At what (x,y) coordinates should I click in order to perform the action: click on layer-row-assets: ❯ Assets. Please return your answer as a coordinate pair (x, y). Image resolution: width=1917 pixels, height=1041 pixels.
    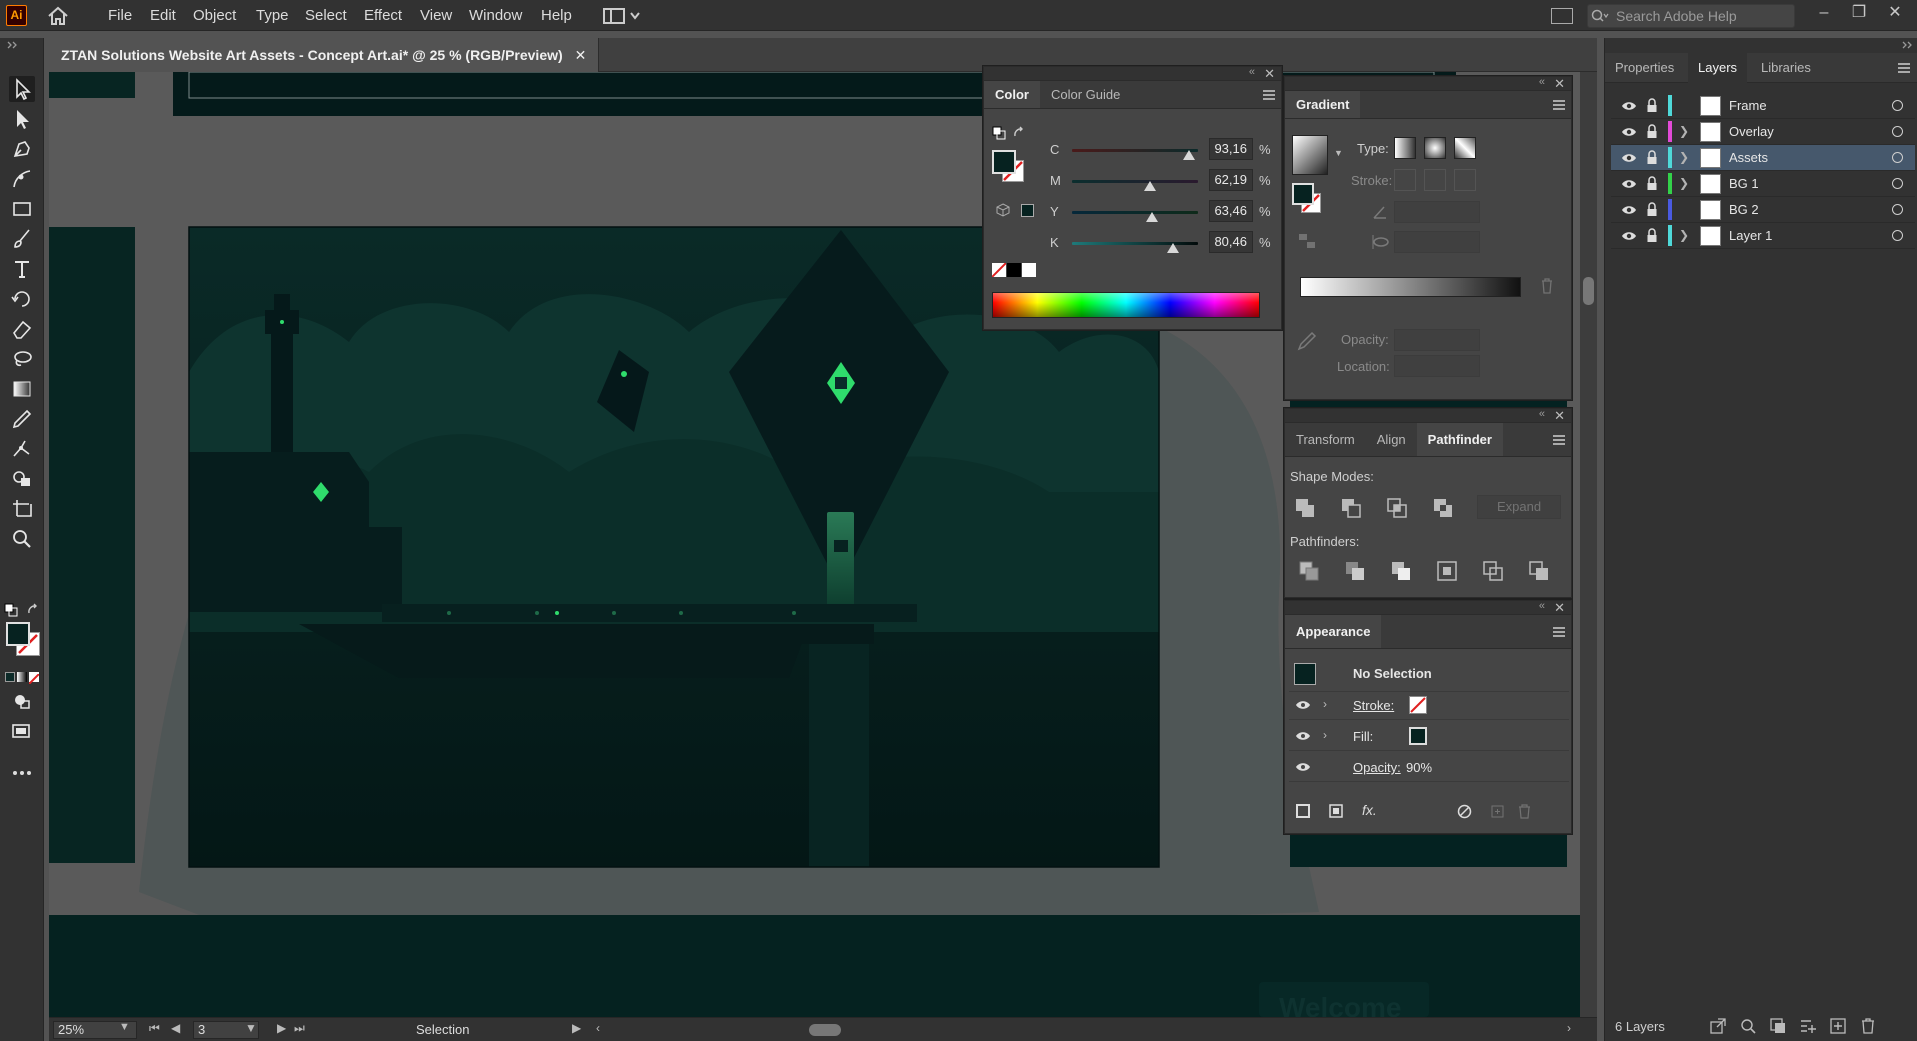
    Looking at the image, I should click on (1763, 158).